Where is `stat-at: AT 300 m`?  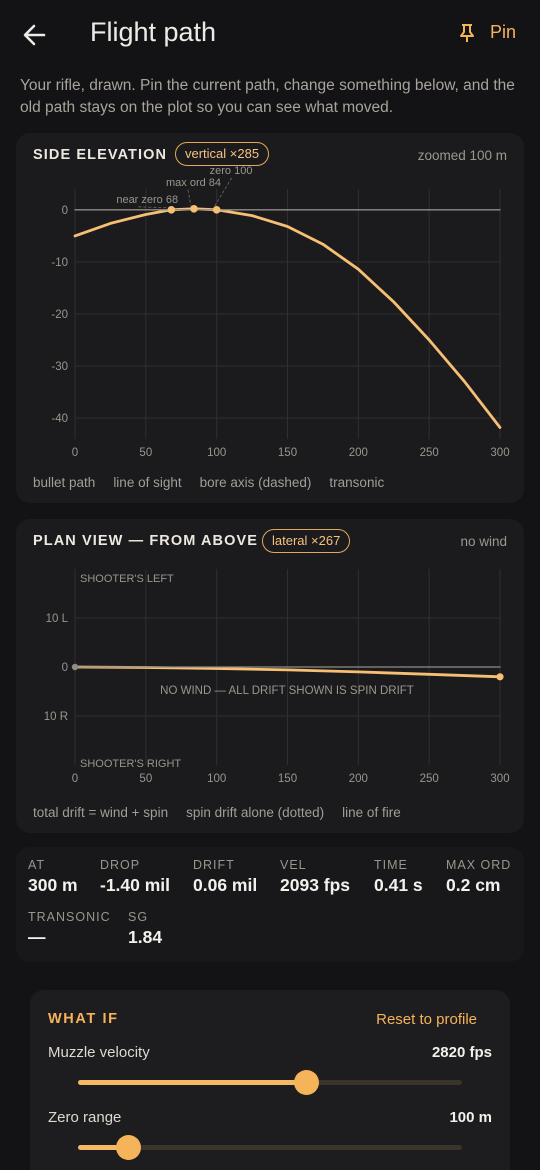 stat-at: AT 300 m is located at coordinates (53, 877).